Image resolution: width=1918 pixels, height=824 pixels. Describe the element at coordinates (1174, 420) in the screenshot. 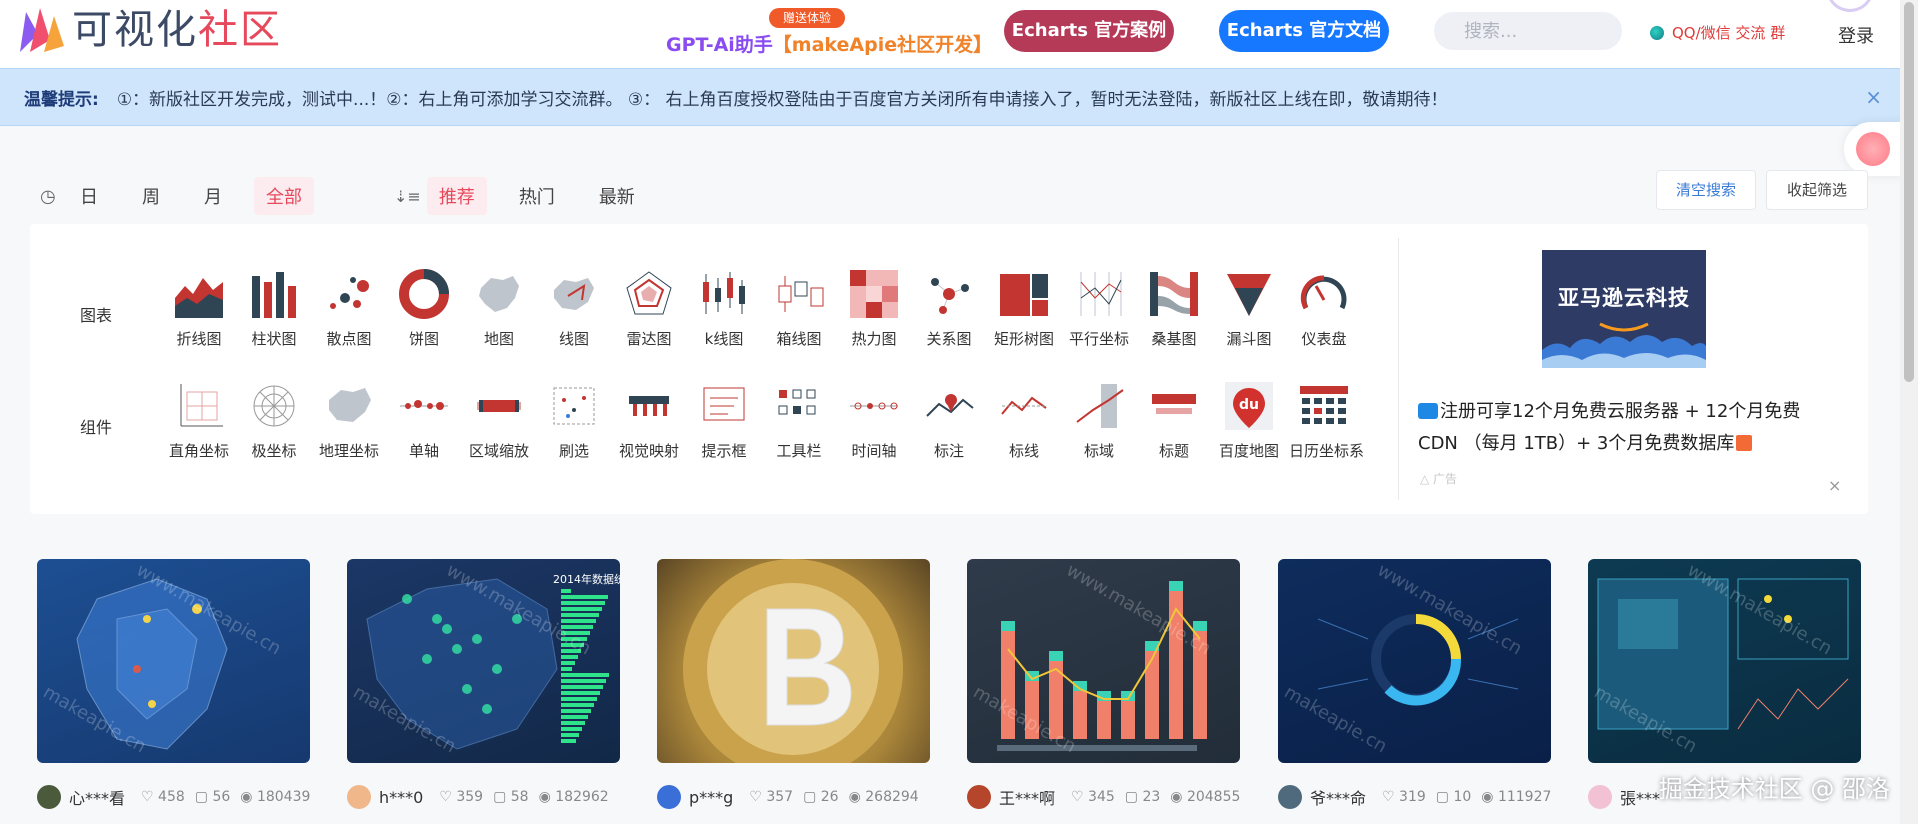

I see `category-item: 标题` at that location.